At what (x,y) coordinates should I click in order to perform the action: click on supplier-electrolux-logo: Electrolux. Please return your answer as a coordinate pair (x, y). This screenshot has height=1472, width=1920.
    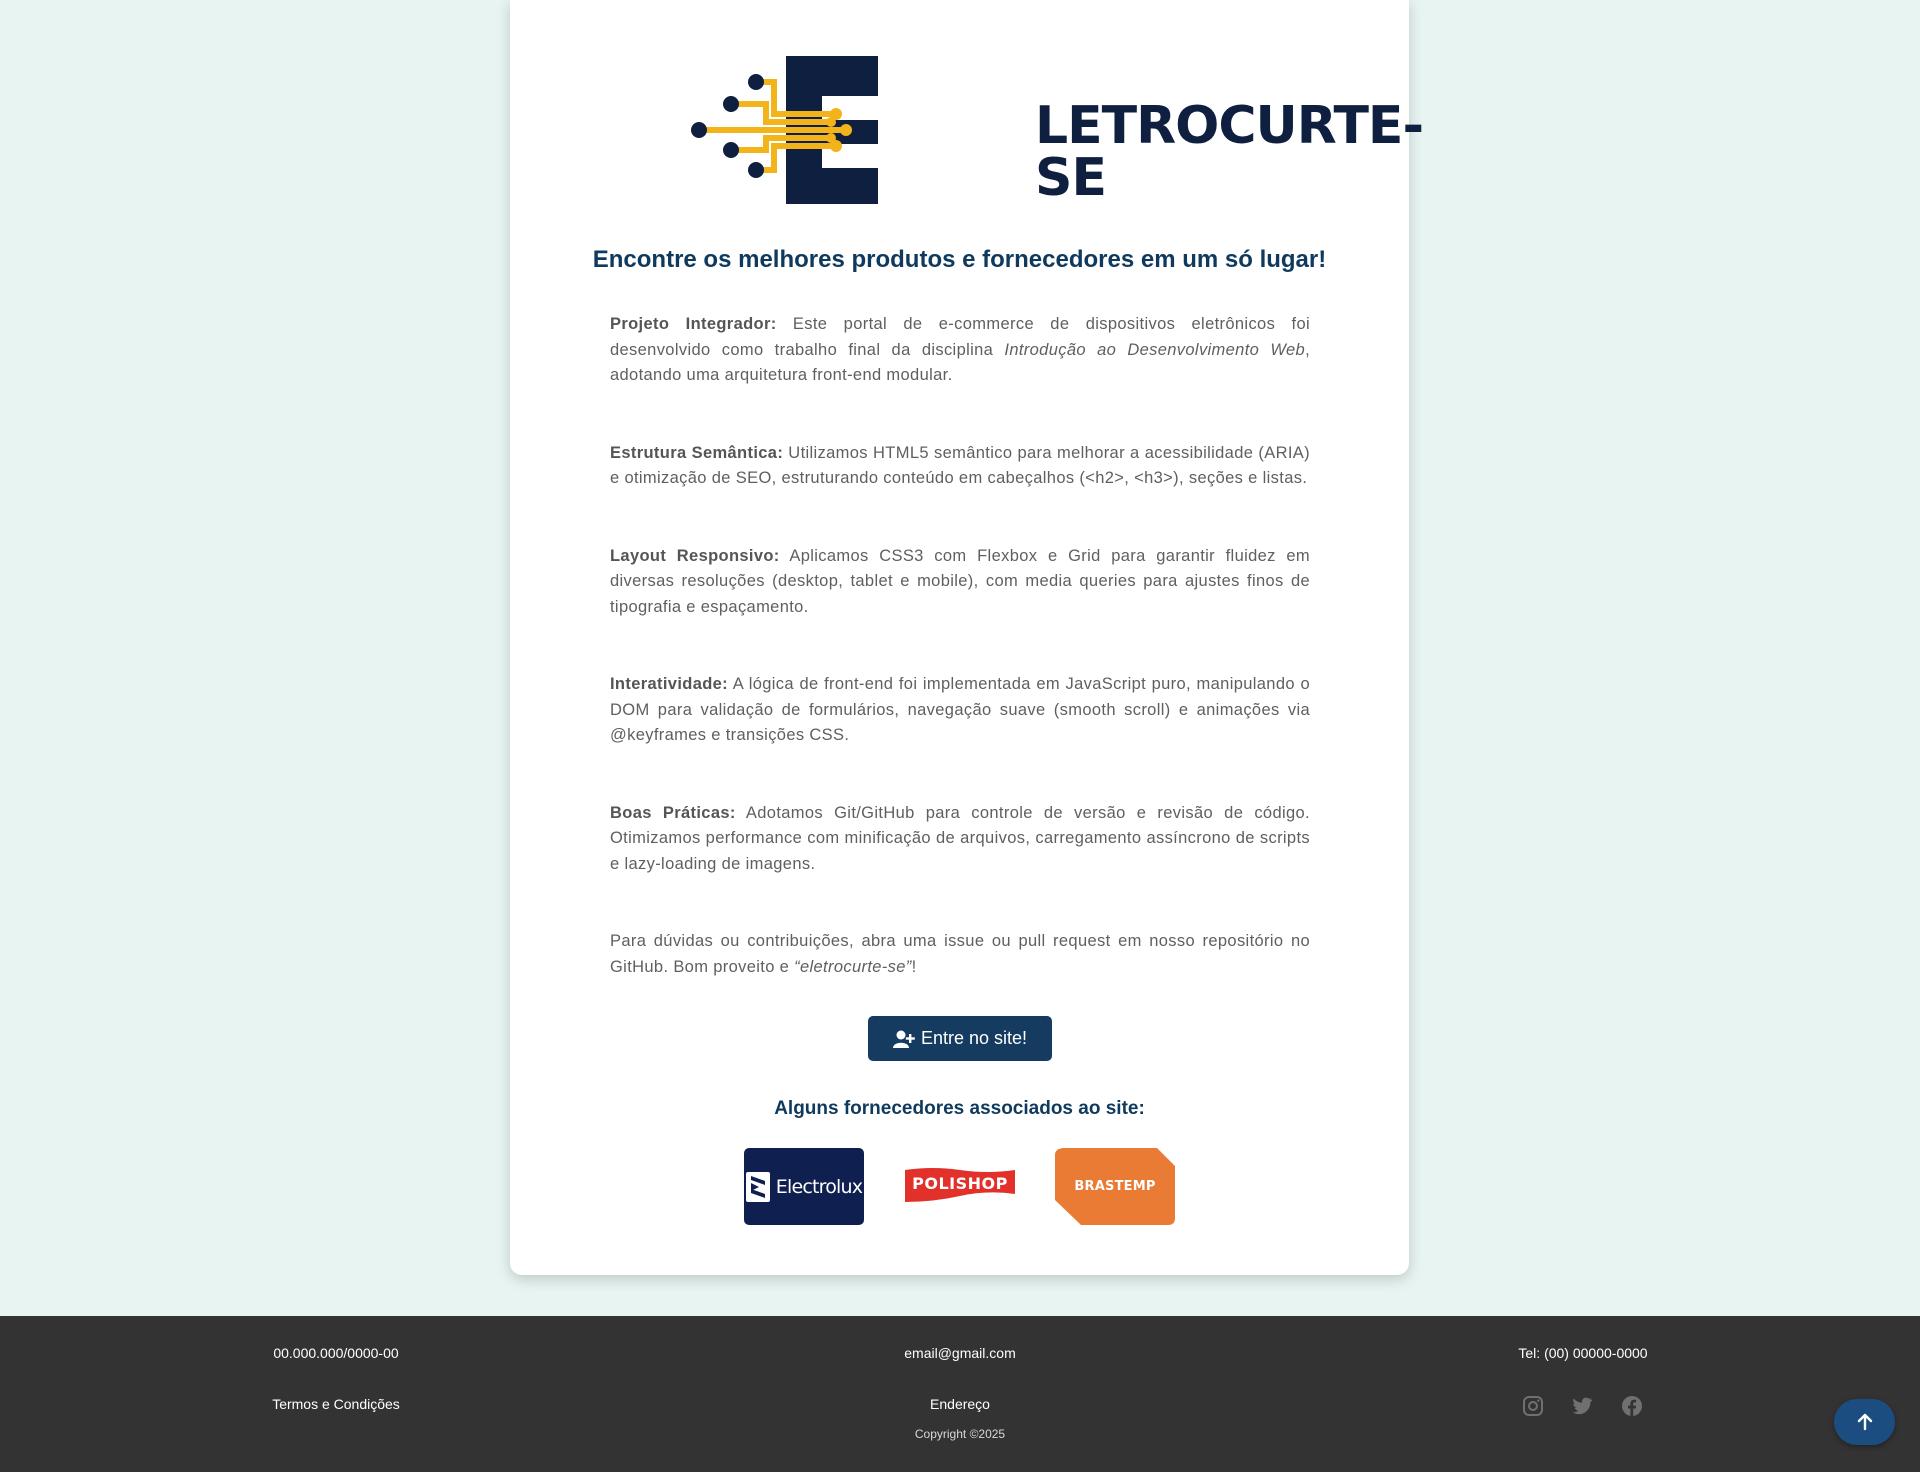
    Looking at the image, I should click on (804, 1186).